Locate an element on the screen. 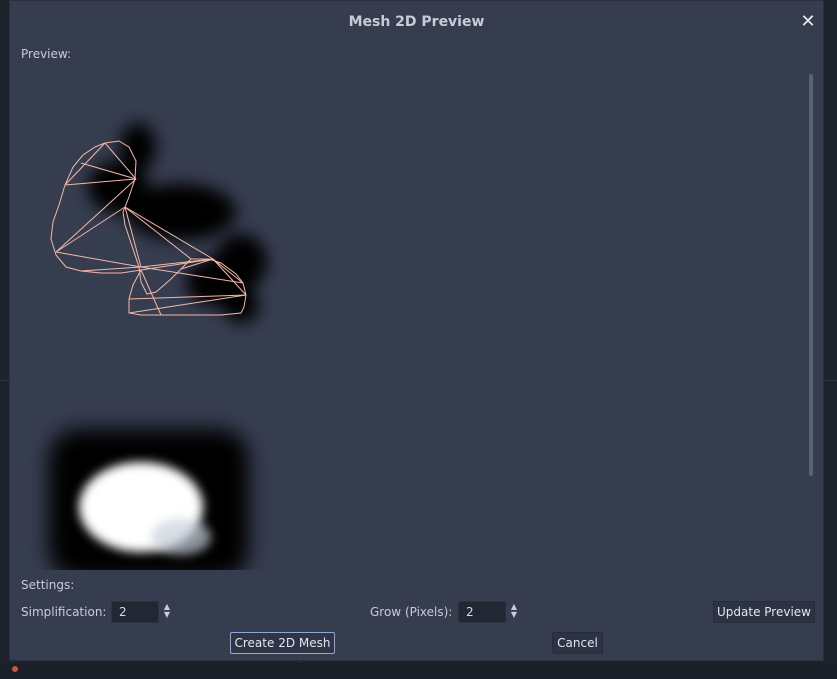 The width and height of the screenshot is (837, 679). create-2d-mesh-button: Create 2D Mesh is located at coordinates (282, 643).